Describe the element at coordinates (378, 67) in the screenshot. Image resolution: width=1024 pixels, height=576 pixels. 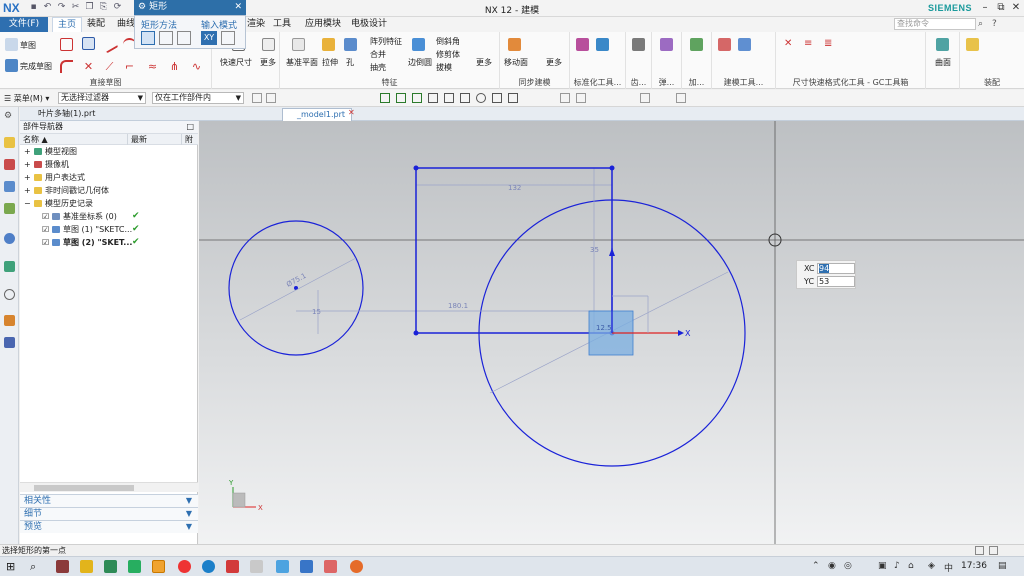
I see `shell-button: 抽壳` at that location.